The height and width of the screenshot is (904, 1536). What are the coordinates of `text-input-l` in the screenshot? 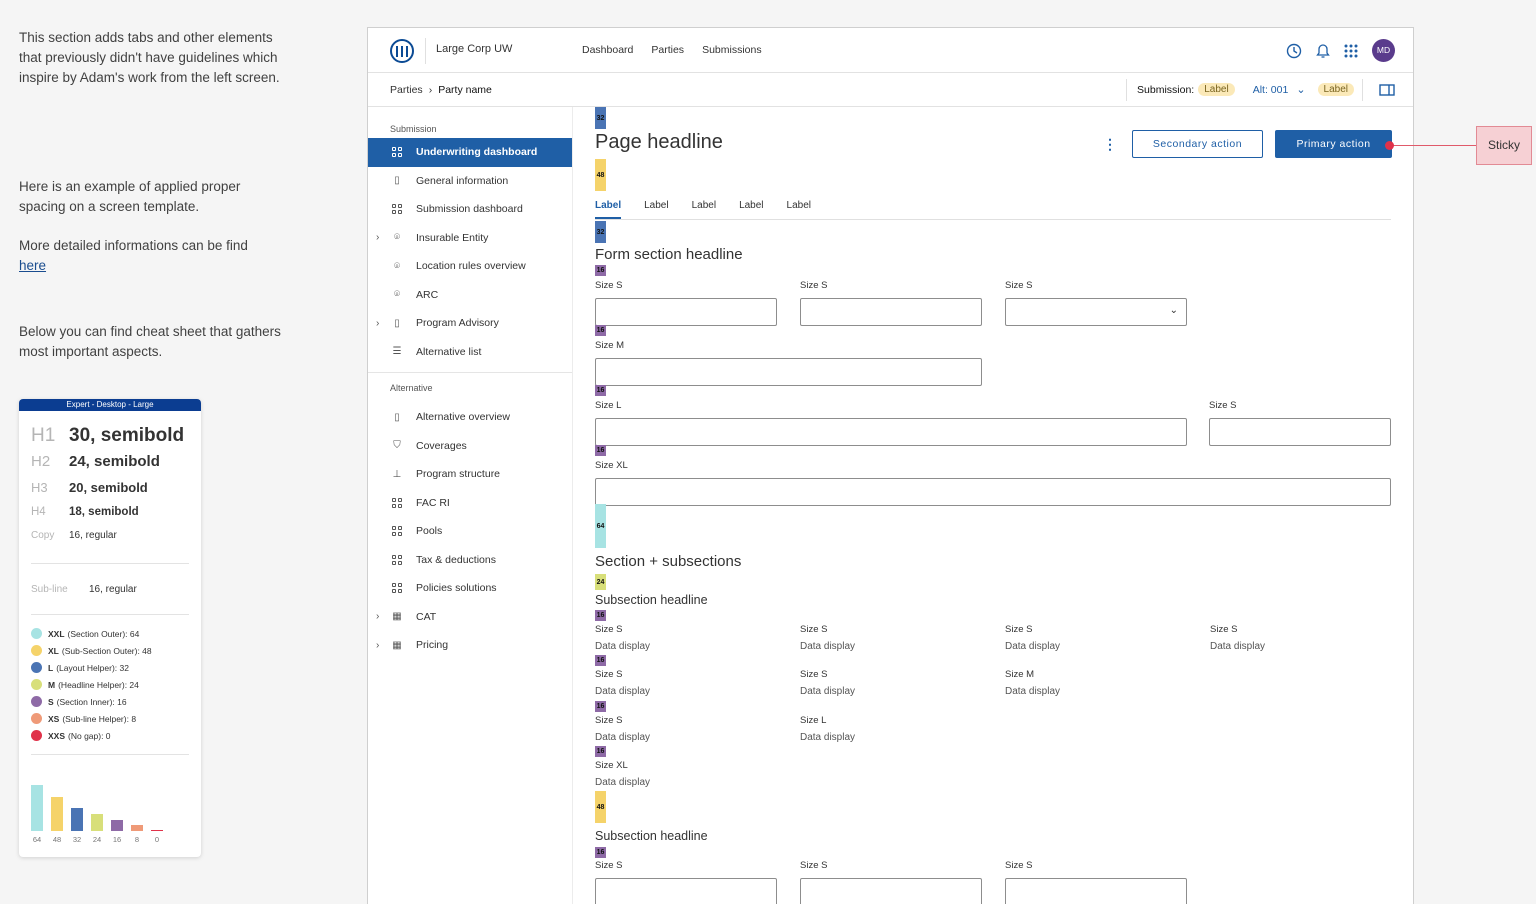 It's located at (891, 432).